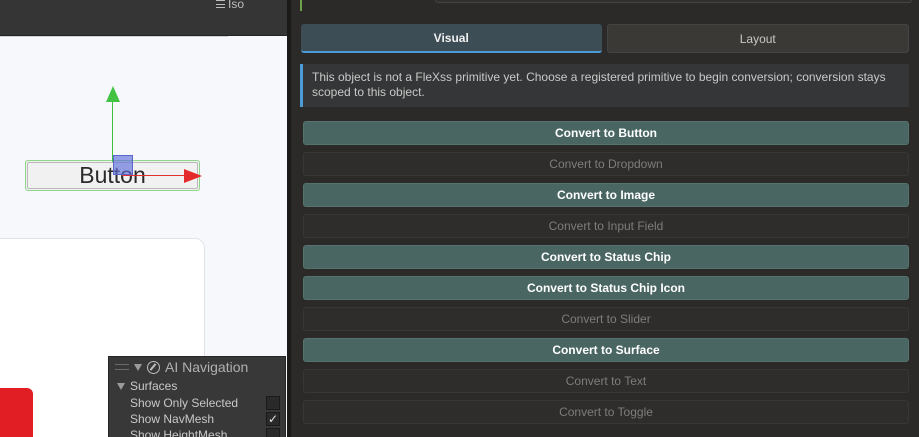  What do you see at coordinates (273, 403) in the screenshot?
I see `show-only-selected-checkbox` at bounding box center [273, 403].